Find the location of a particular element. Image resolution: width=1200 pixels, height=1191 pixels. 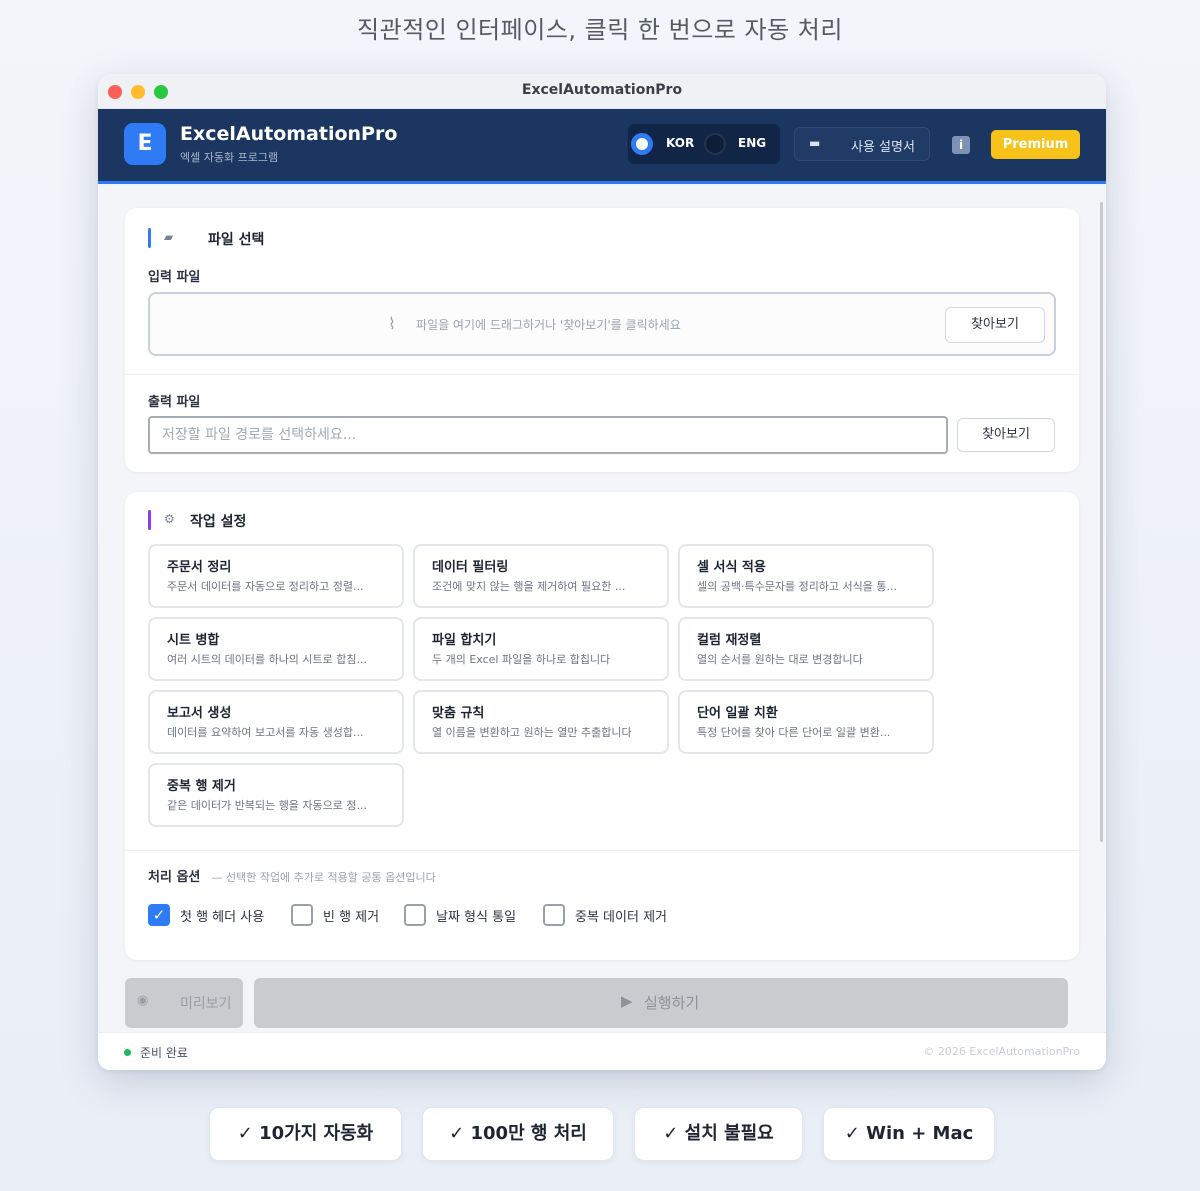

checkmark-icon: ✓ is located at coordinates (159, 915).